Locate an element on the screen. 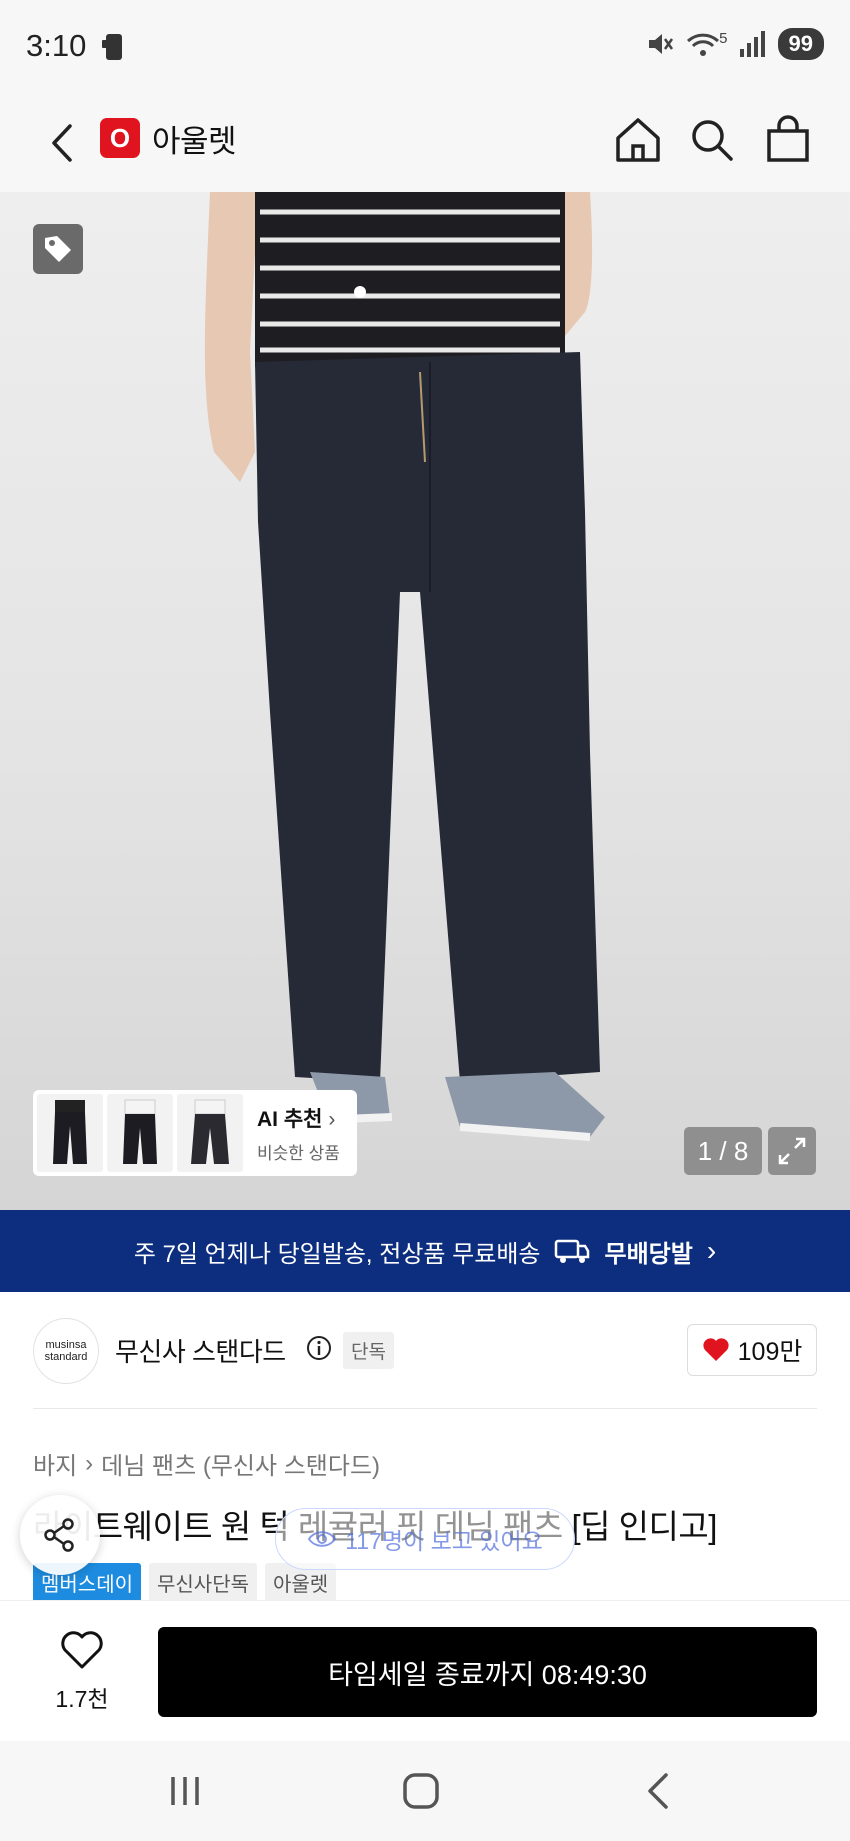 This screenshot has width=850, height=1841. status-time: 3:10 is located at coordinates (56, 45).